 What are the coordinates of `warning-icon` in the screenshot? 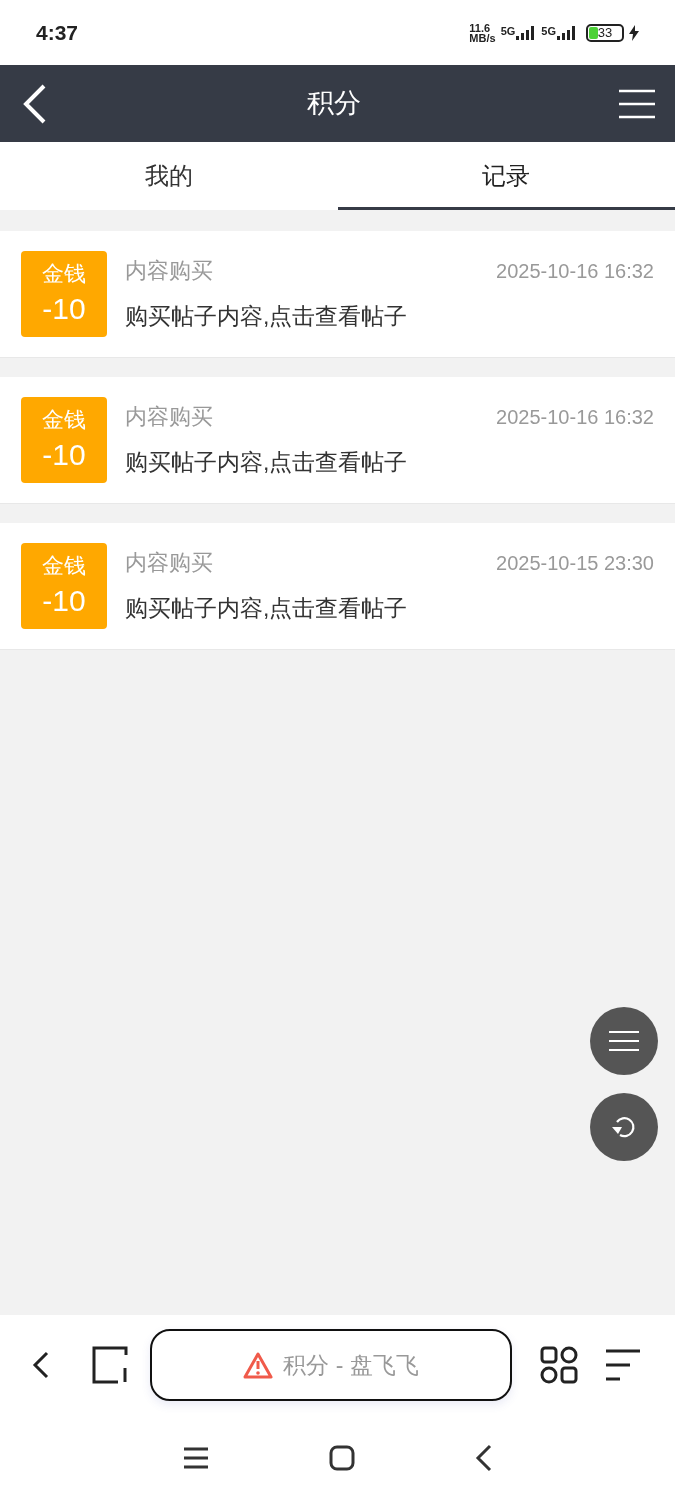 It's located at (258, 1365).